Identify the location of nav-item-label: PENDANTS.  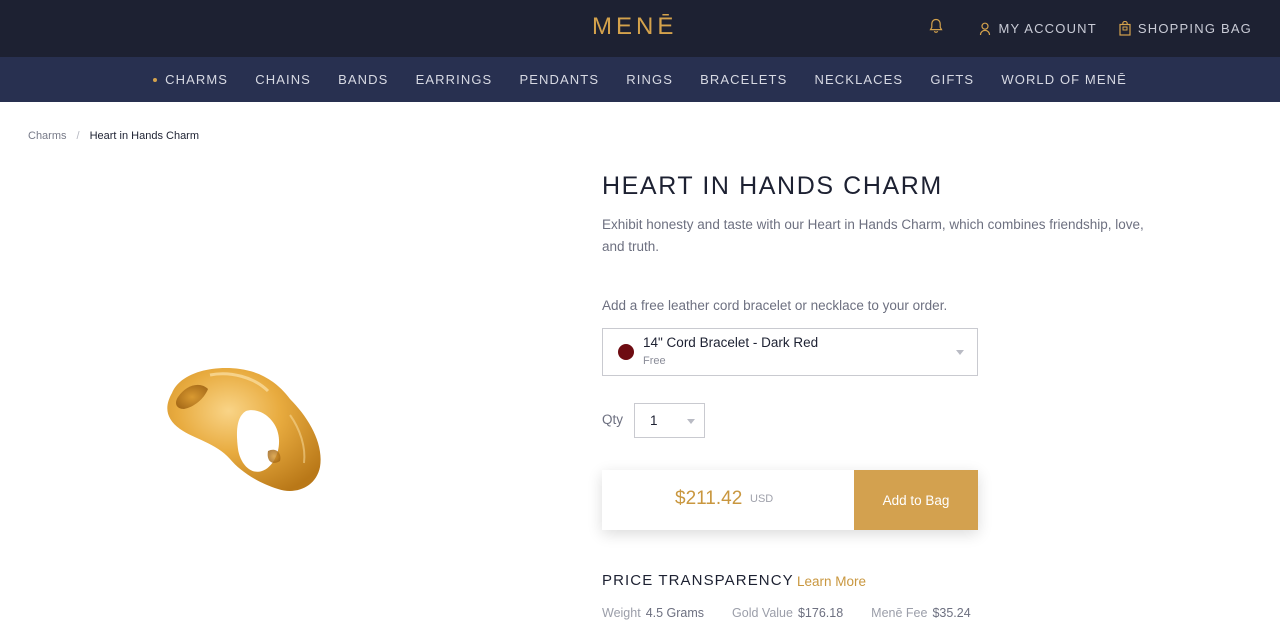
(559, 79).